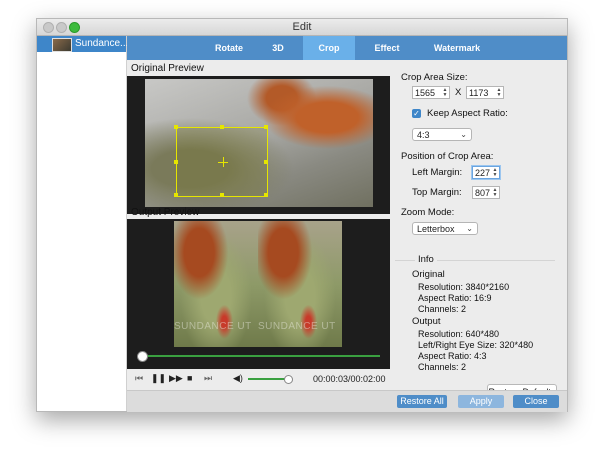 The height and width of the screenshot is (460, 600). I want to click on timecode: 00:00:03/00:02:00, so click(349, 379).